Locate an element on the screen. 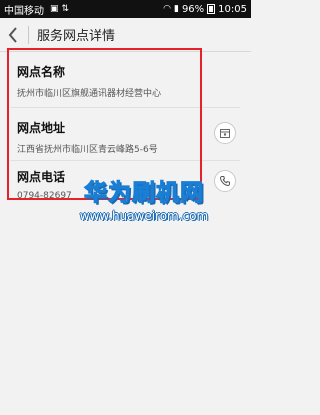 The height and width of the screenshot is (415, 320). map-button is located at coordinates (225, 133).